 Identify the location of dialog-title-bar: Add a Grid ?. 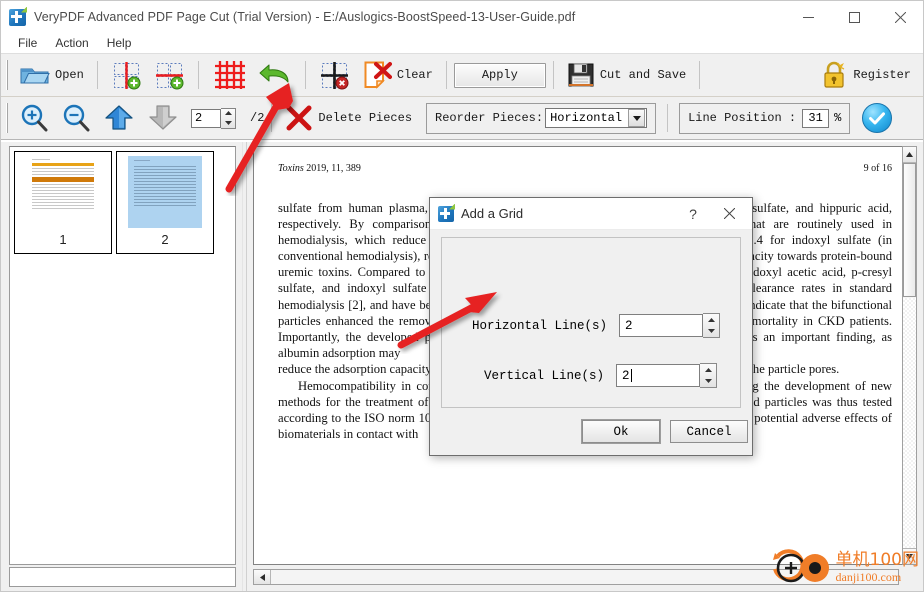
(591, 214).